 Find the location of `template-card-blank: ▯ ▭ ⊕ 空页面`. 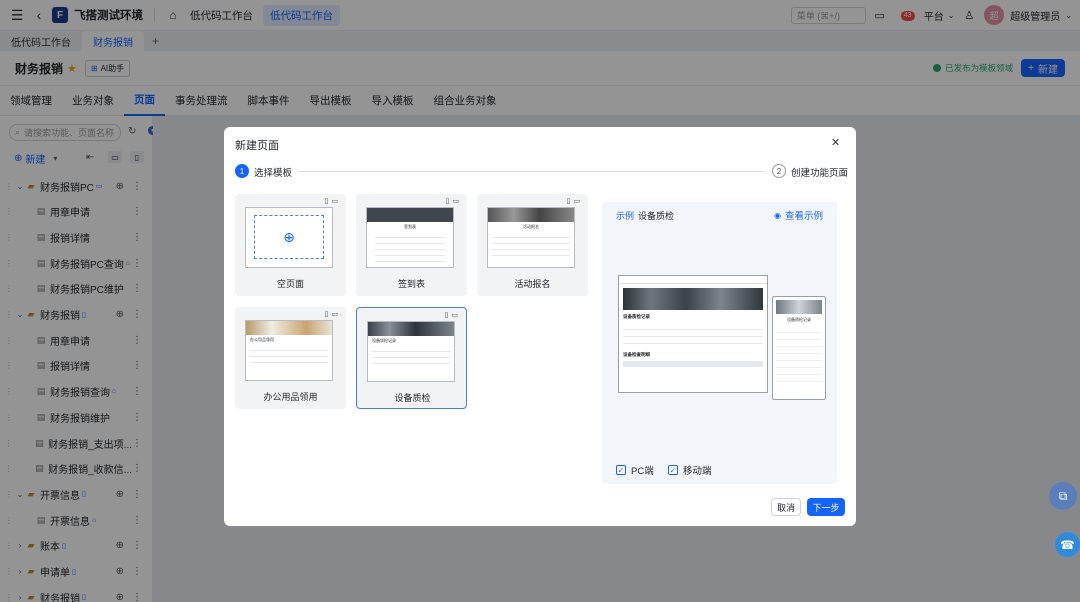

template-card-blank: ▯ ▭ ⊕ 空页面 is located at coordinates (290, 245).